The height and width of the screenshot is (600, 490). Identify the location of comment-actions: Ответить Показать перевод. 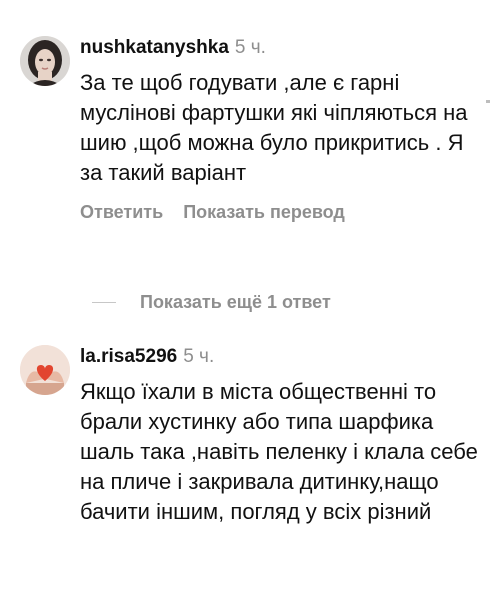
(280, 212).